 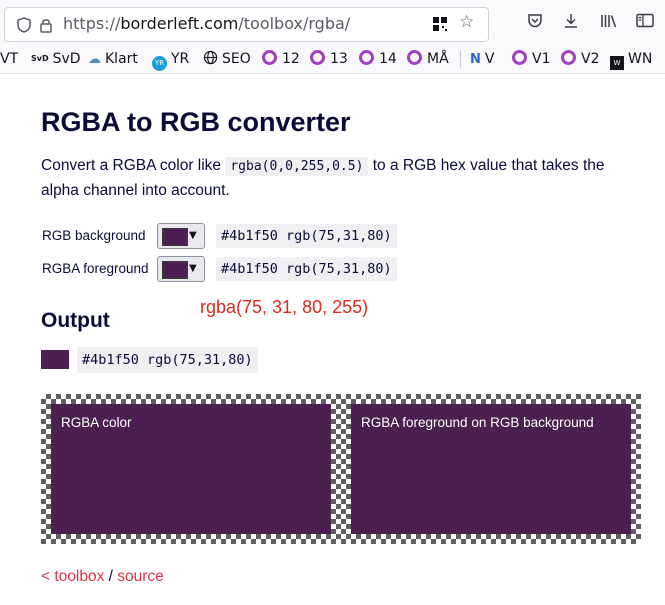 What do you see at coordinates (95, 268) in the screenshot?
I see `rgba-foreground-label: RGBA foreground` at bounding box center [95, 268].